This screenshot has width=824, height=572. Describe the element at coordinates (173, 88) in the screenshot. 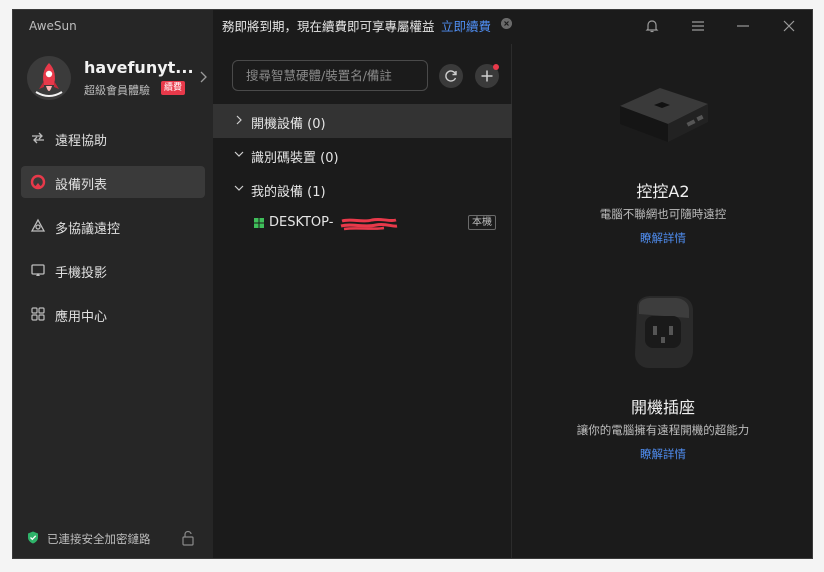

I see `renew-badge: 續費` at that location.